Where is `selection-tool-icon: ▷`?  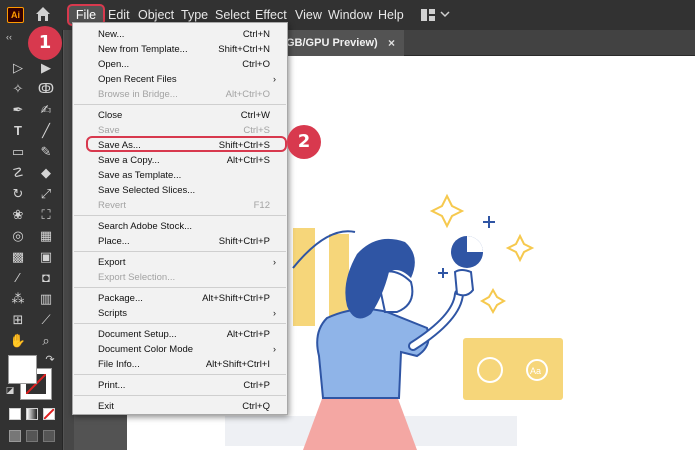 selection-tool-icon: ▷ is located at coordinates (18, 68).